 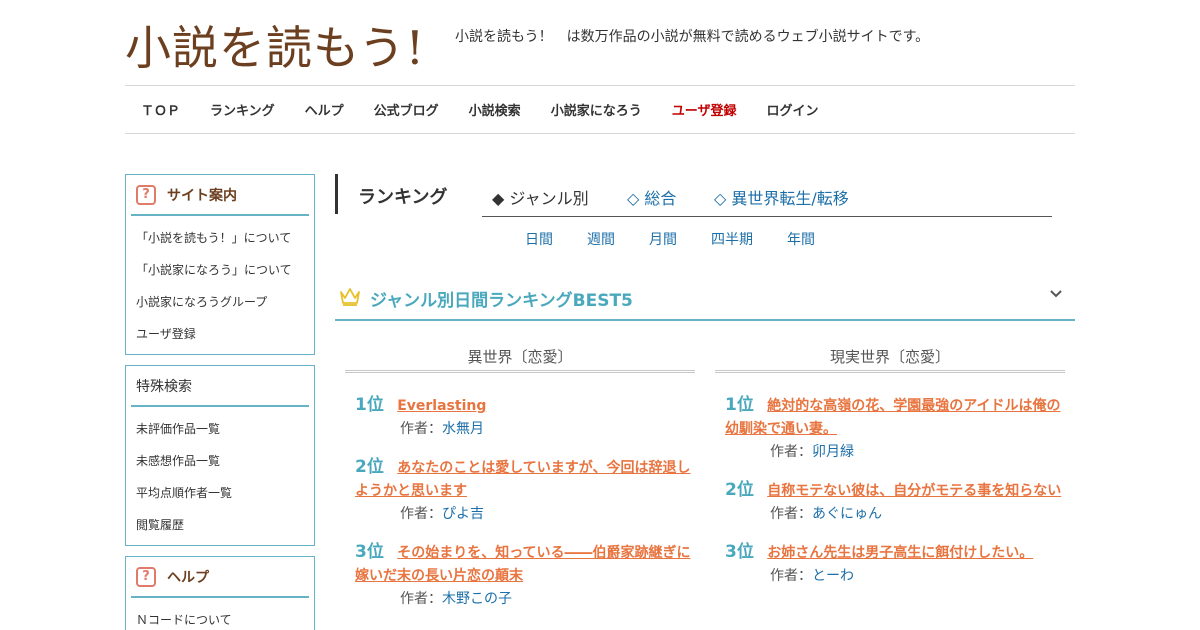 I want to click on author-link: 水無月, so click(x=463, y=429).